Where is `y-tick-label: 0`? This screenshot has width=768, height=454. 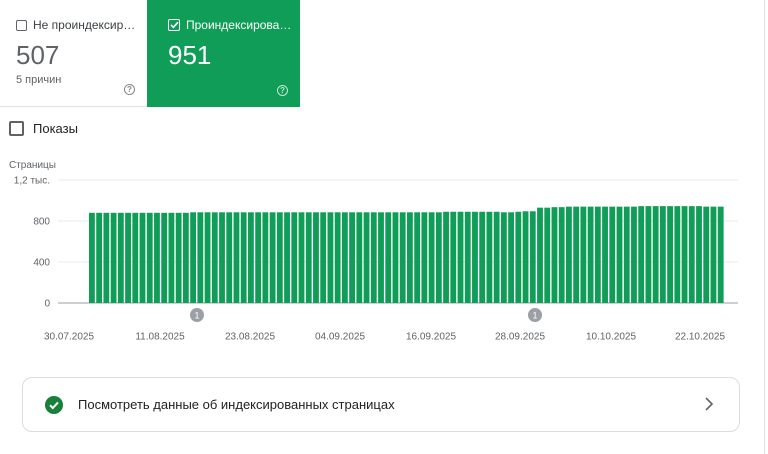 y-tick-label: 0 is located at coordinates (47, 304).